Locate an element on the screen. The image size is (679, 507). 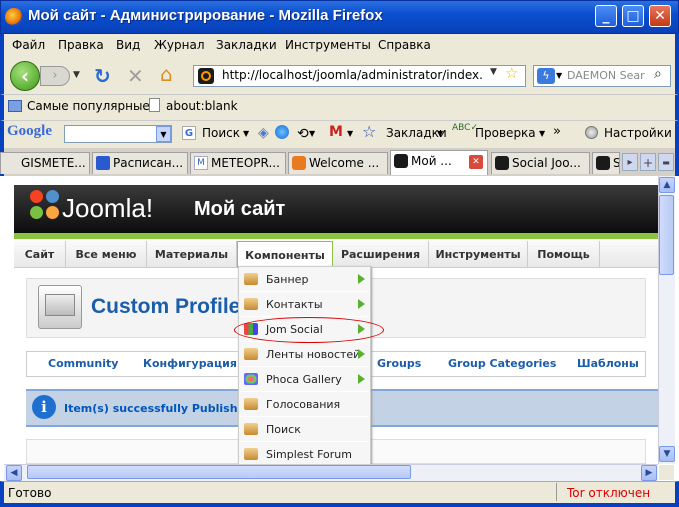
menu-history: Журнал is located at coordinates (179, 45).